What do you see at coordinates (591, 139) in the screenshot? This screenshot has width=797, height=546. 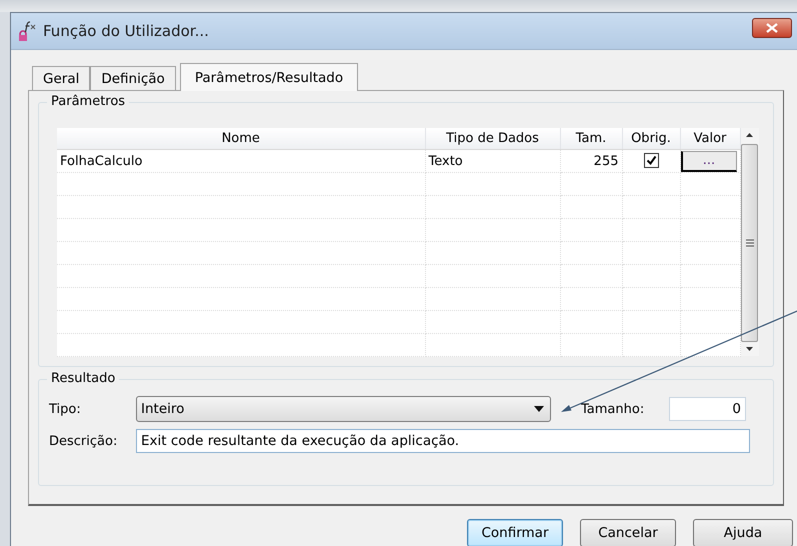 I see `column-header: Tam.` at bounding box center [591, 139].